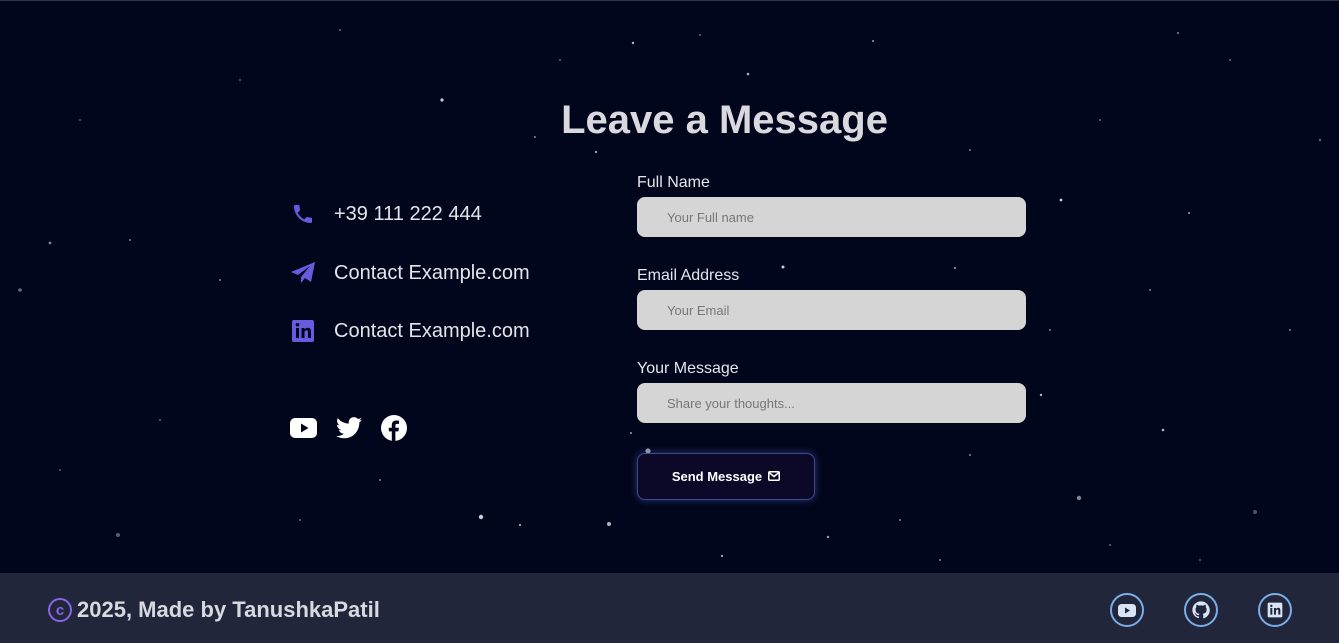 This screenshot has width=1339, height=643. I want to click on contact-linkedin-text: Contact Example.com, so click(432, 330).